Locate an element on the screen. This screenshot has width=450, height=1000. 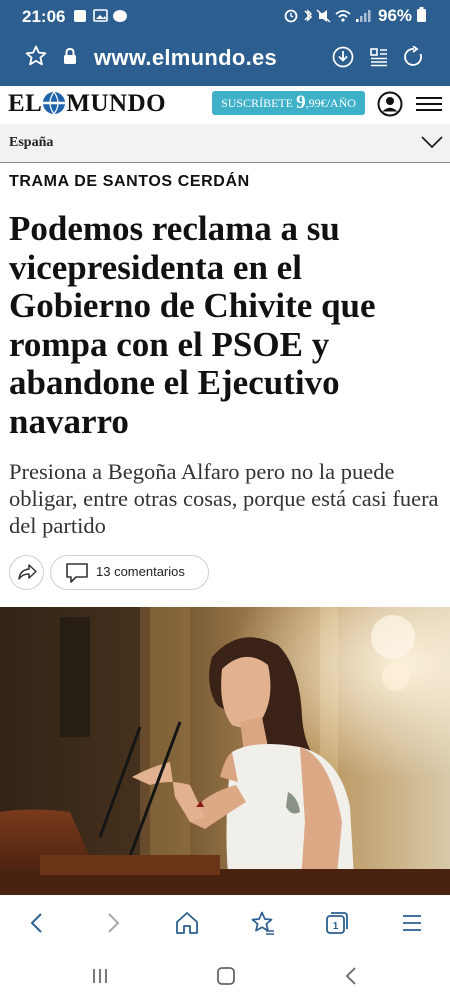
site-header: EL MUNDO SUSCRÍBETE 9,99€/AÑO is located at coordinates (225, 105).